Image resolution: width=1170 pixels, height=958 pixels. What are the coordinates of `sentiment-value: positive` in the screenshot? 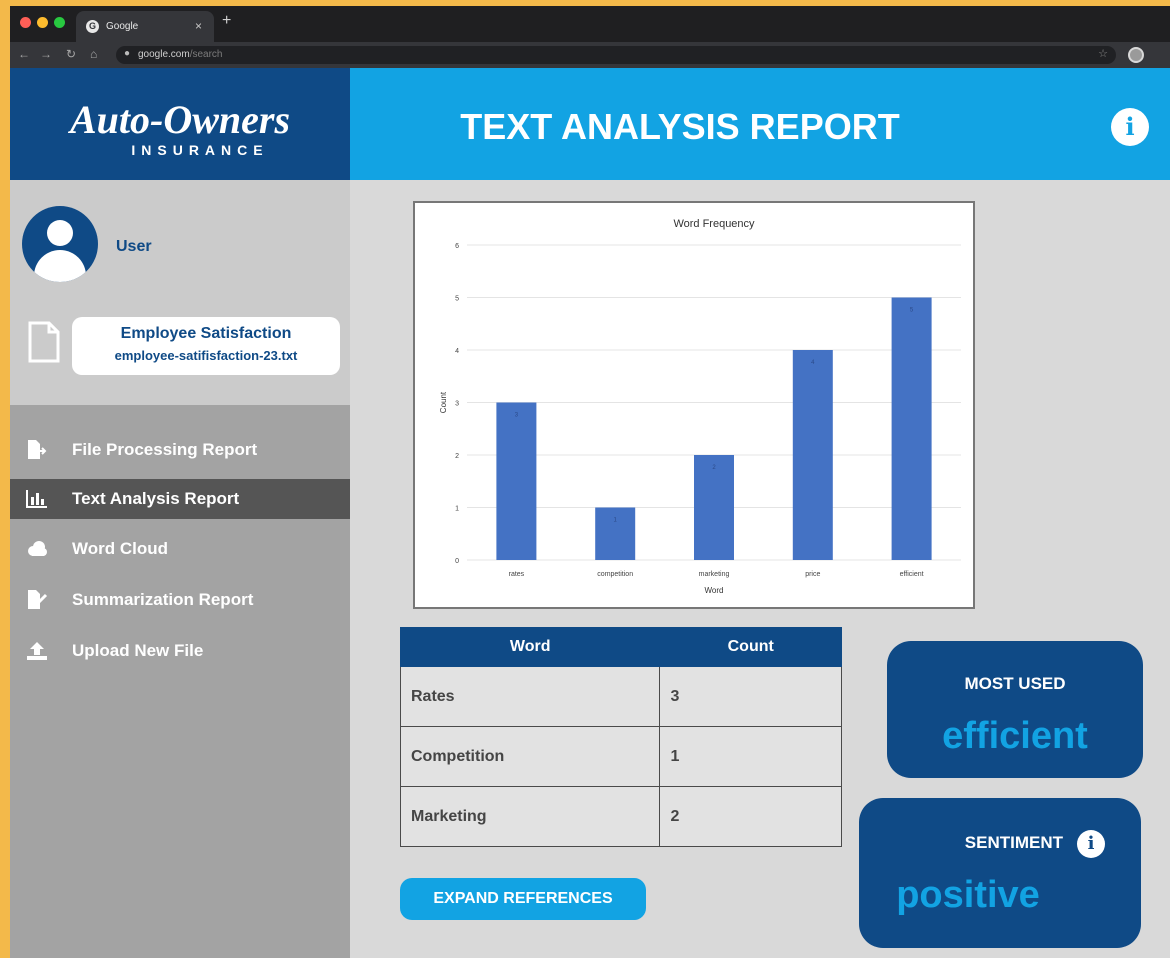 It's located at (968, 895).